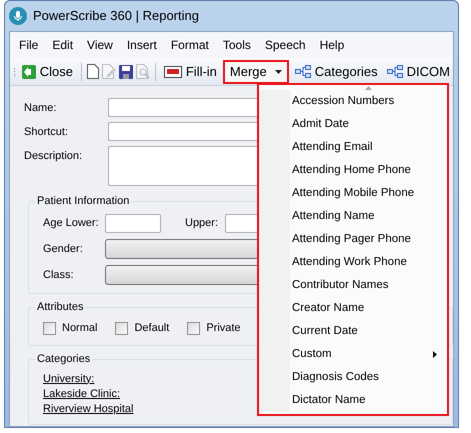  What do you see at coordinates (223, 328) in the screenshot?
I see `checkbox-label: Private` at bounding box center [223, 328].